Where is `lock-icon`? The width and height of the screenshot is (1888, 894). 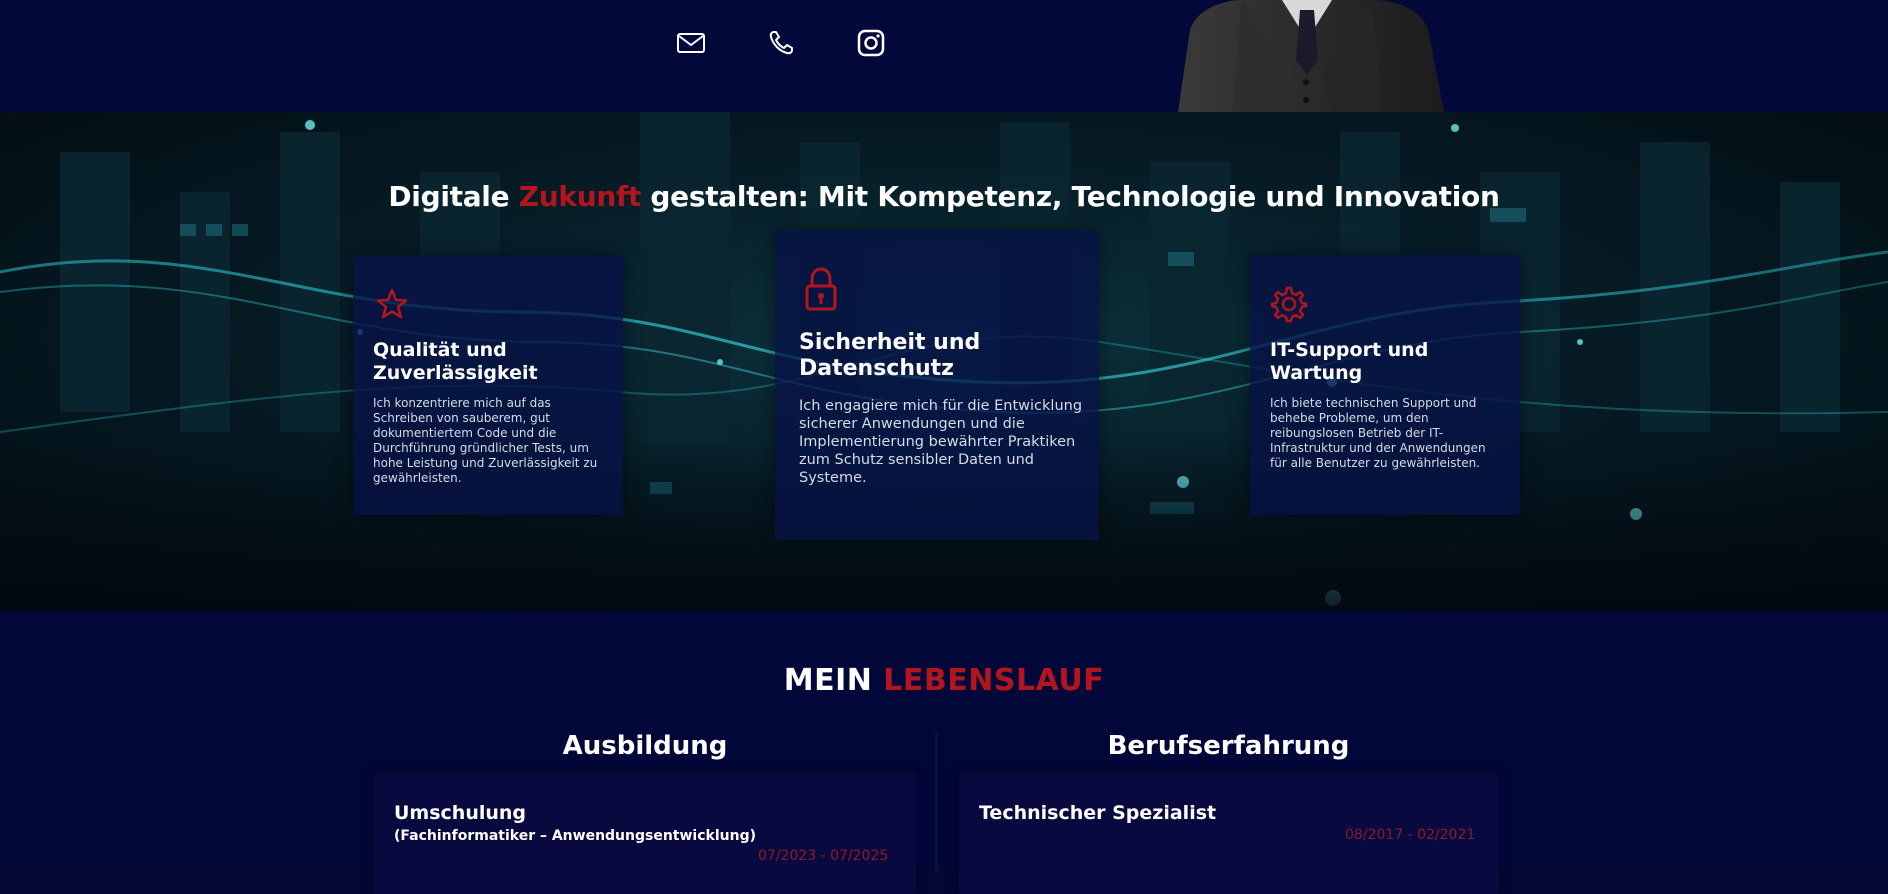 lock-icon is located at coordinates (821, 291).